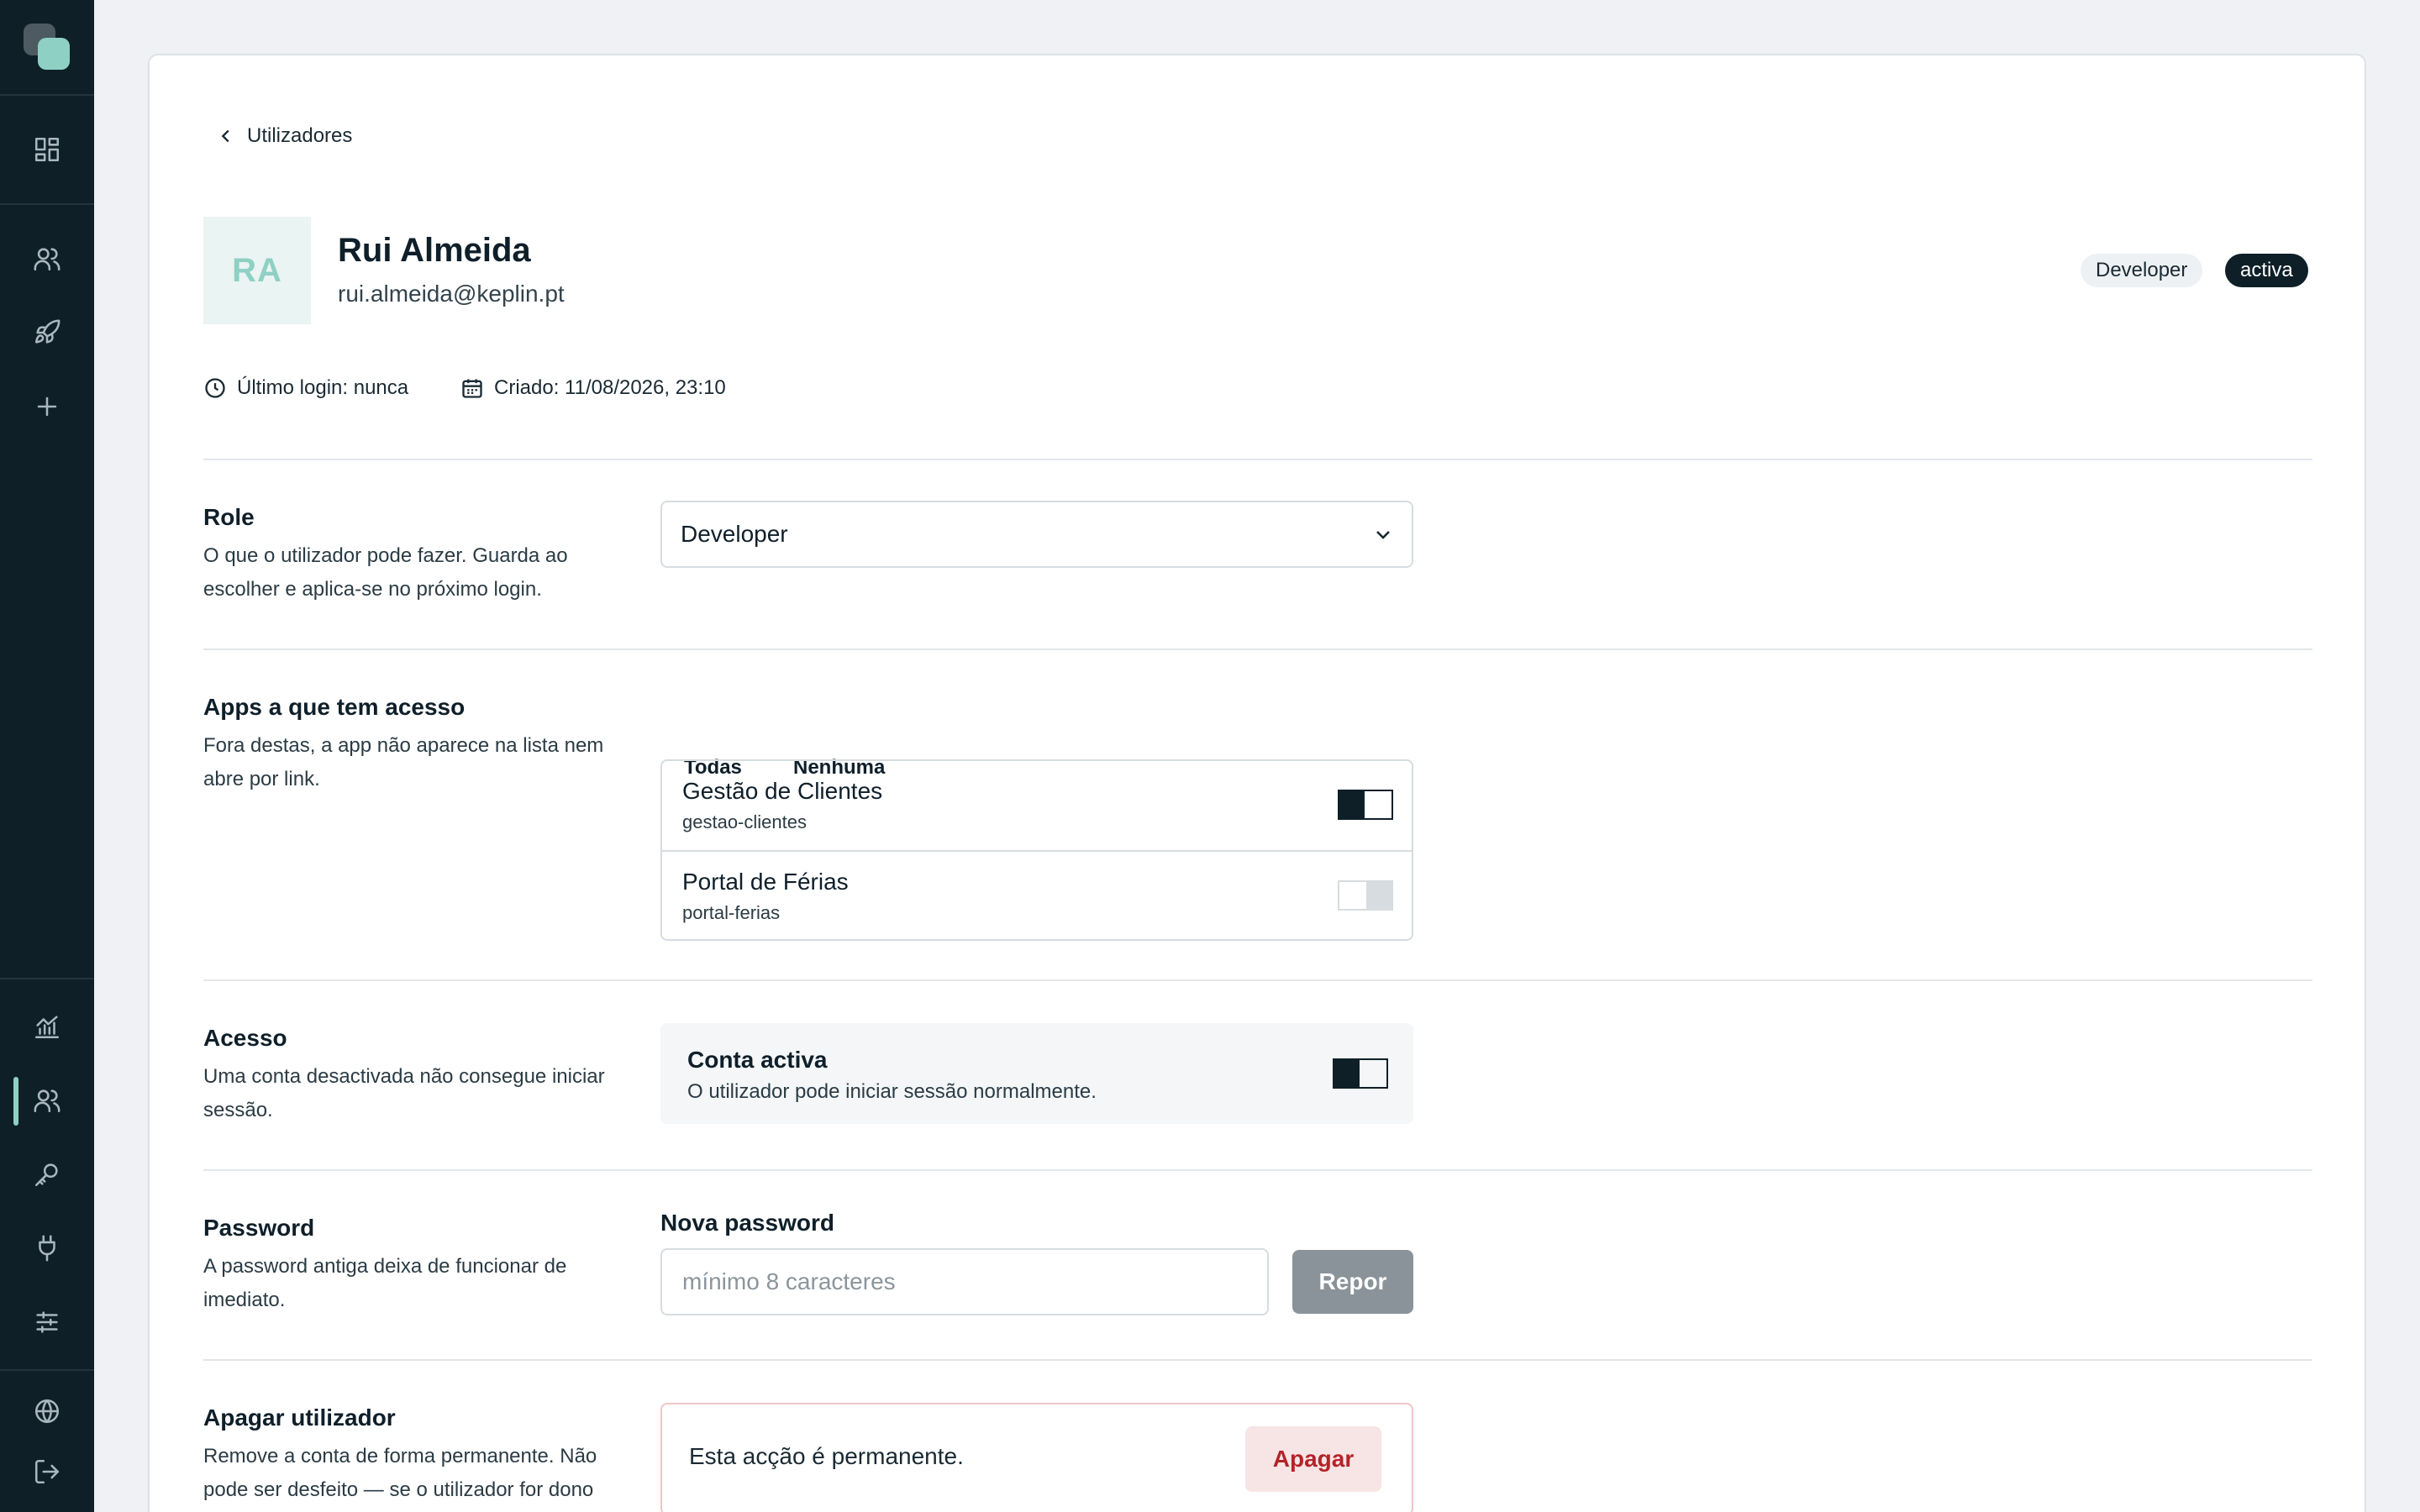  What do you see at coordinates (734, 534) in the screenshot?
I see `role-select-value: Developer` at bounding box center [734, 534].